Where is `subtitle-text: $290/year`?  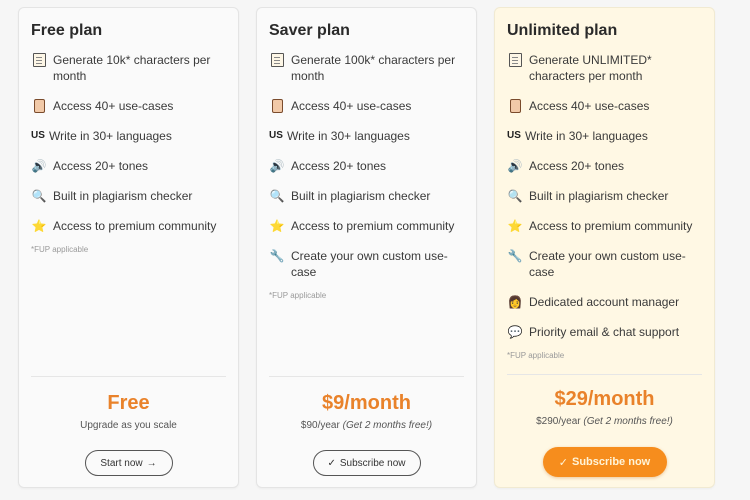
subtitle-text: $290/year is located at coordinates (558, 421).